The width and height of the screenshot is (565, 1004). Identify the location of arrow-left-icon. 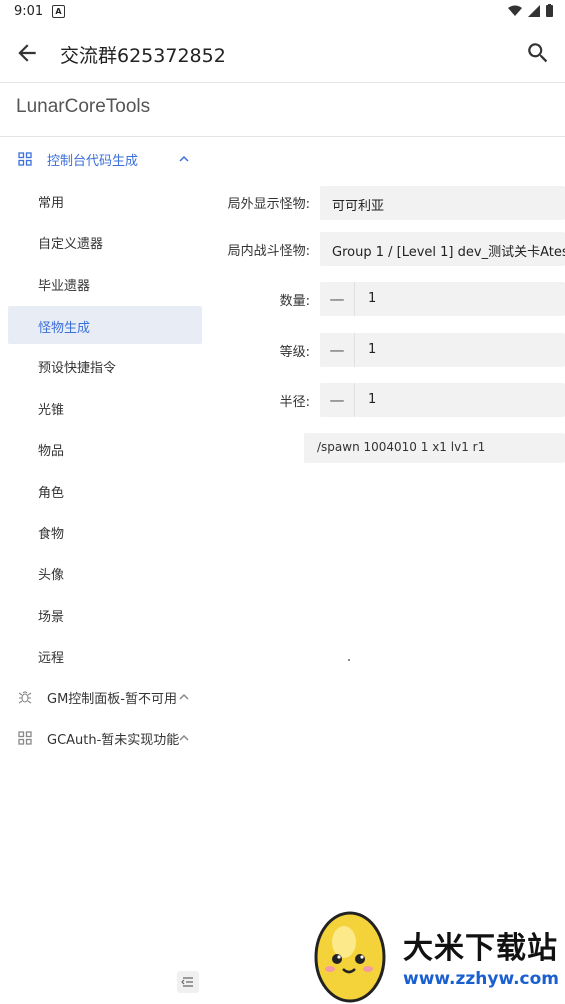
(27, 53).